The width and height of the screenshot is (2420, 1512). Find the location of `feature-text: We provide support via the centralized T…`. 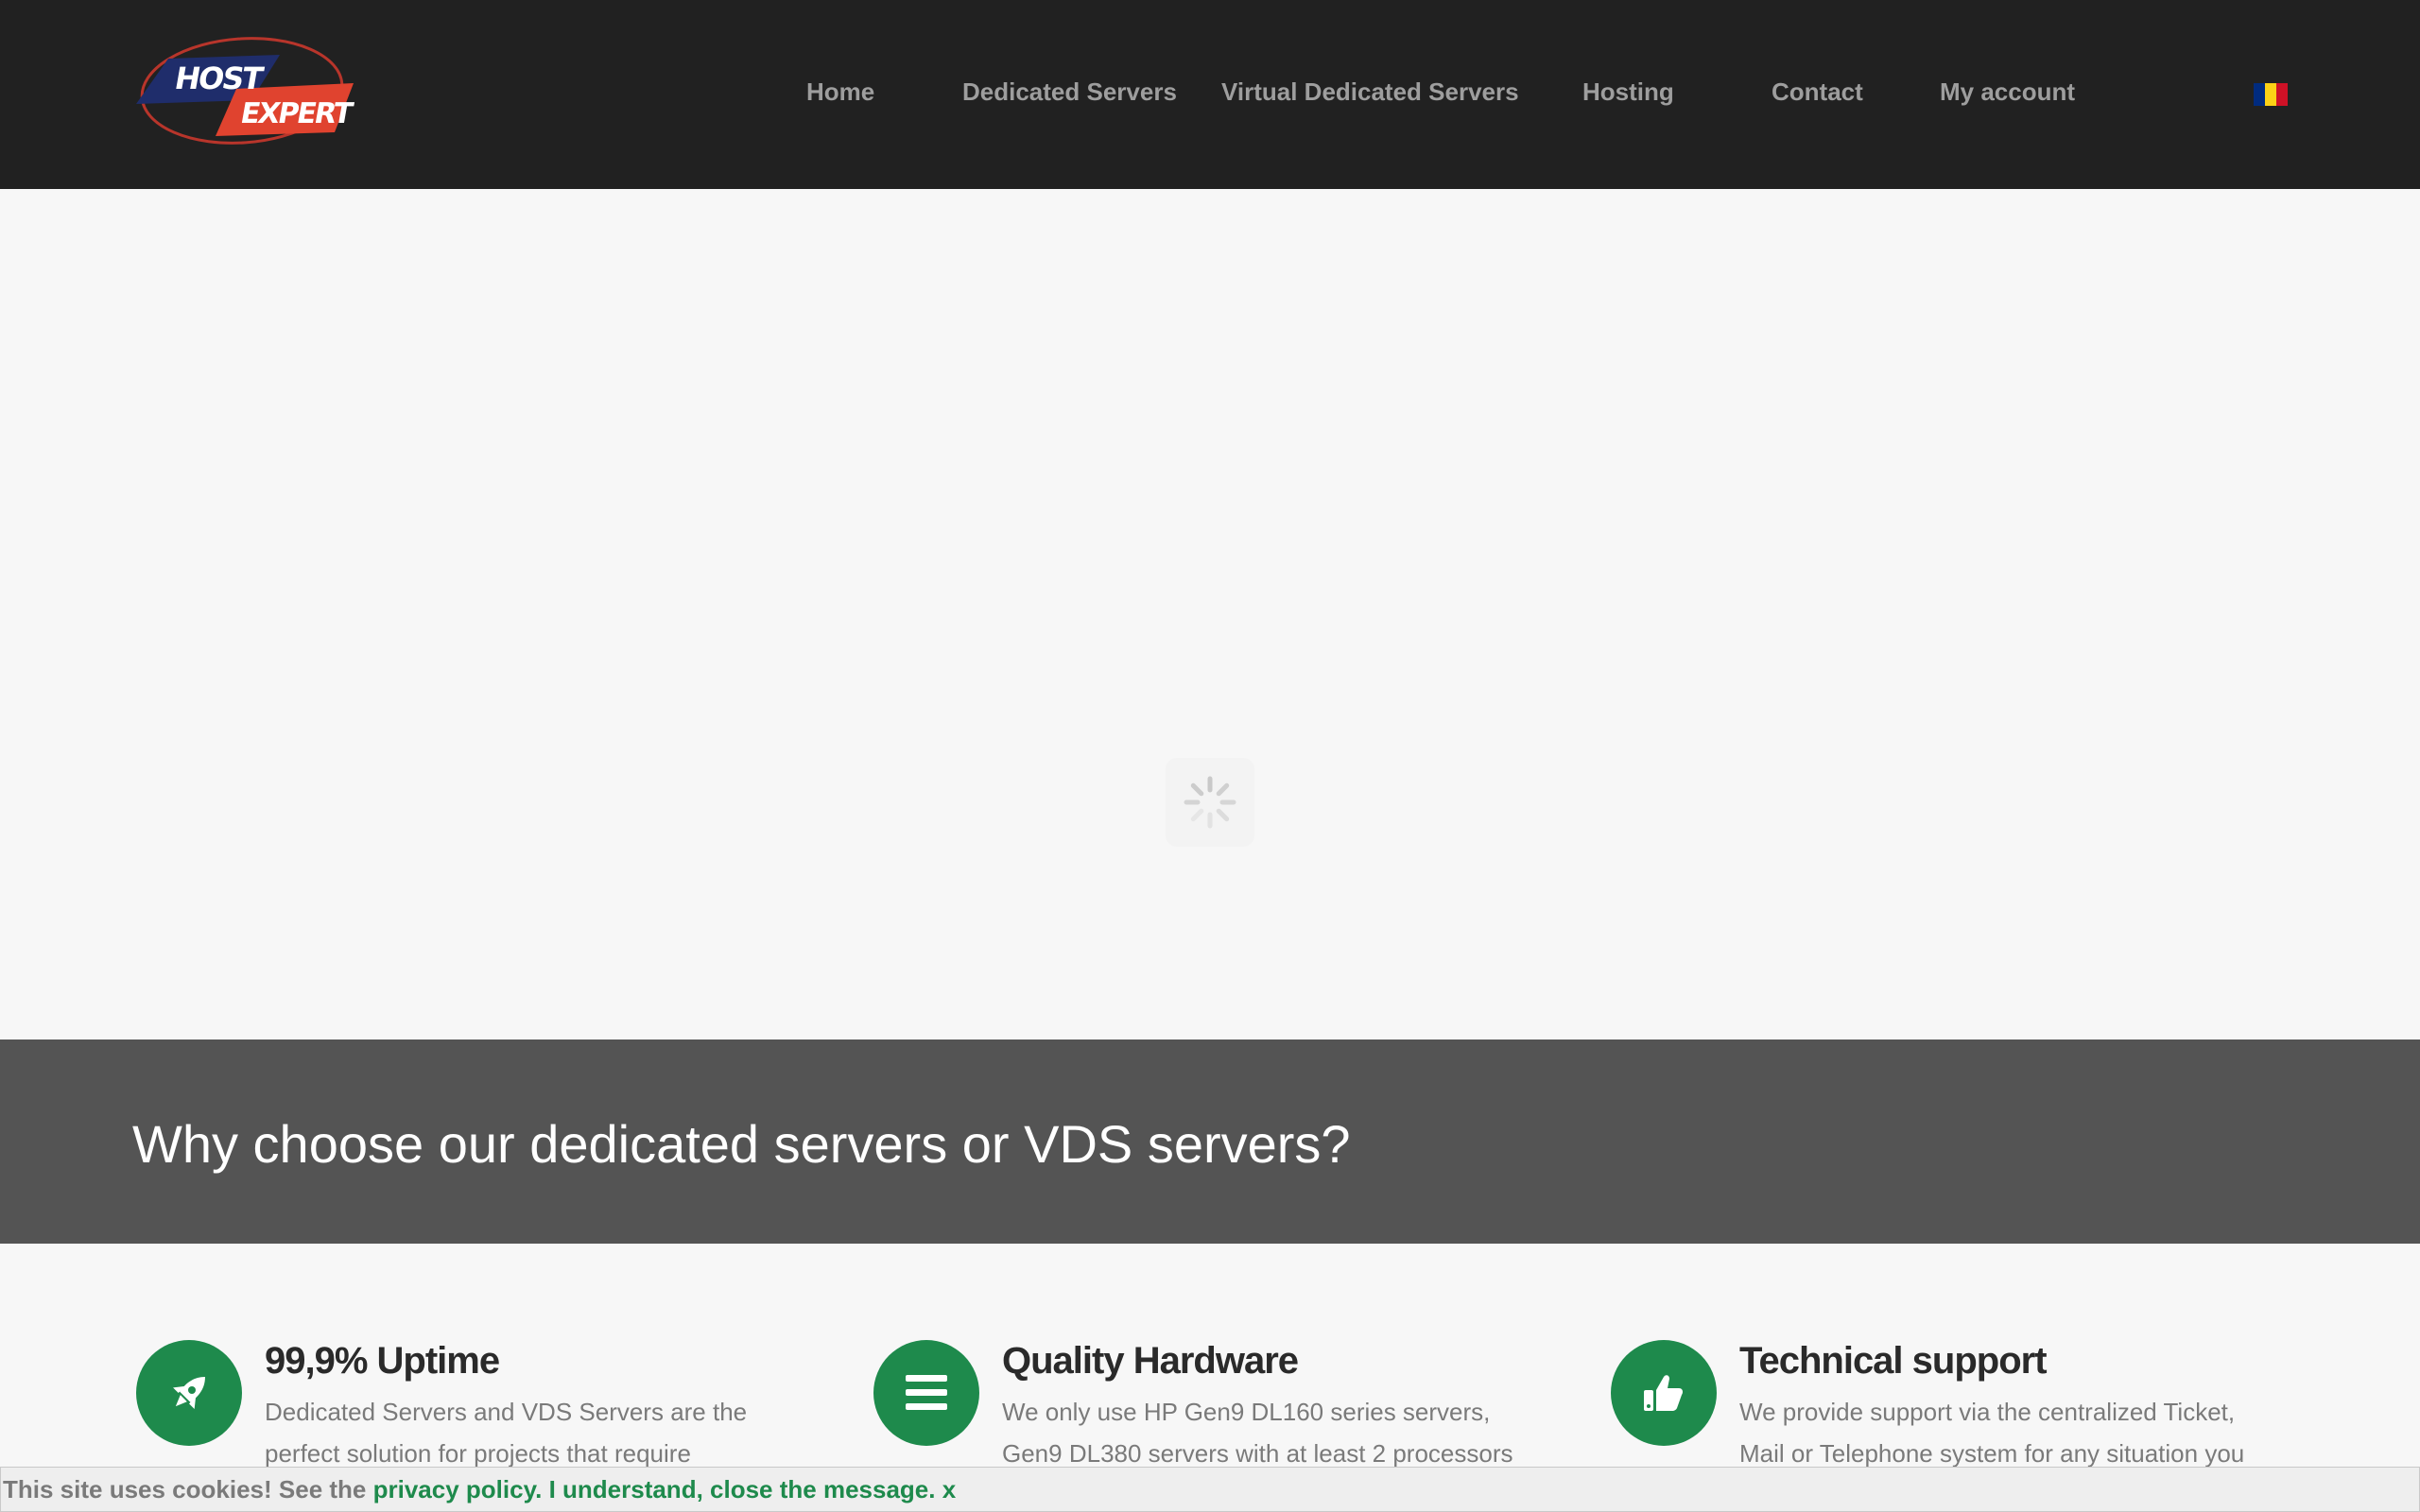

feature-text: We provide support via the centralized T… is located at coordinates (1992, 1433).